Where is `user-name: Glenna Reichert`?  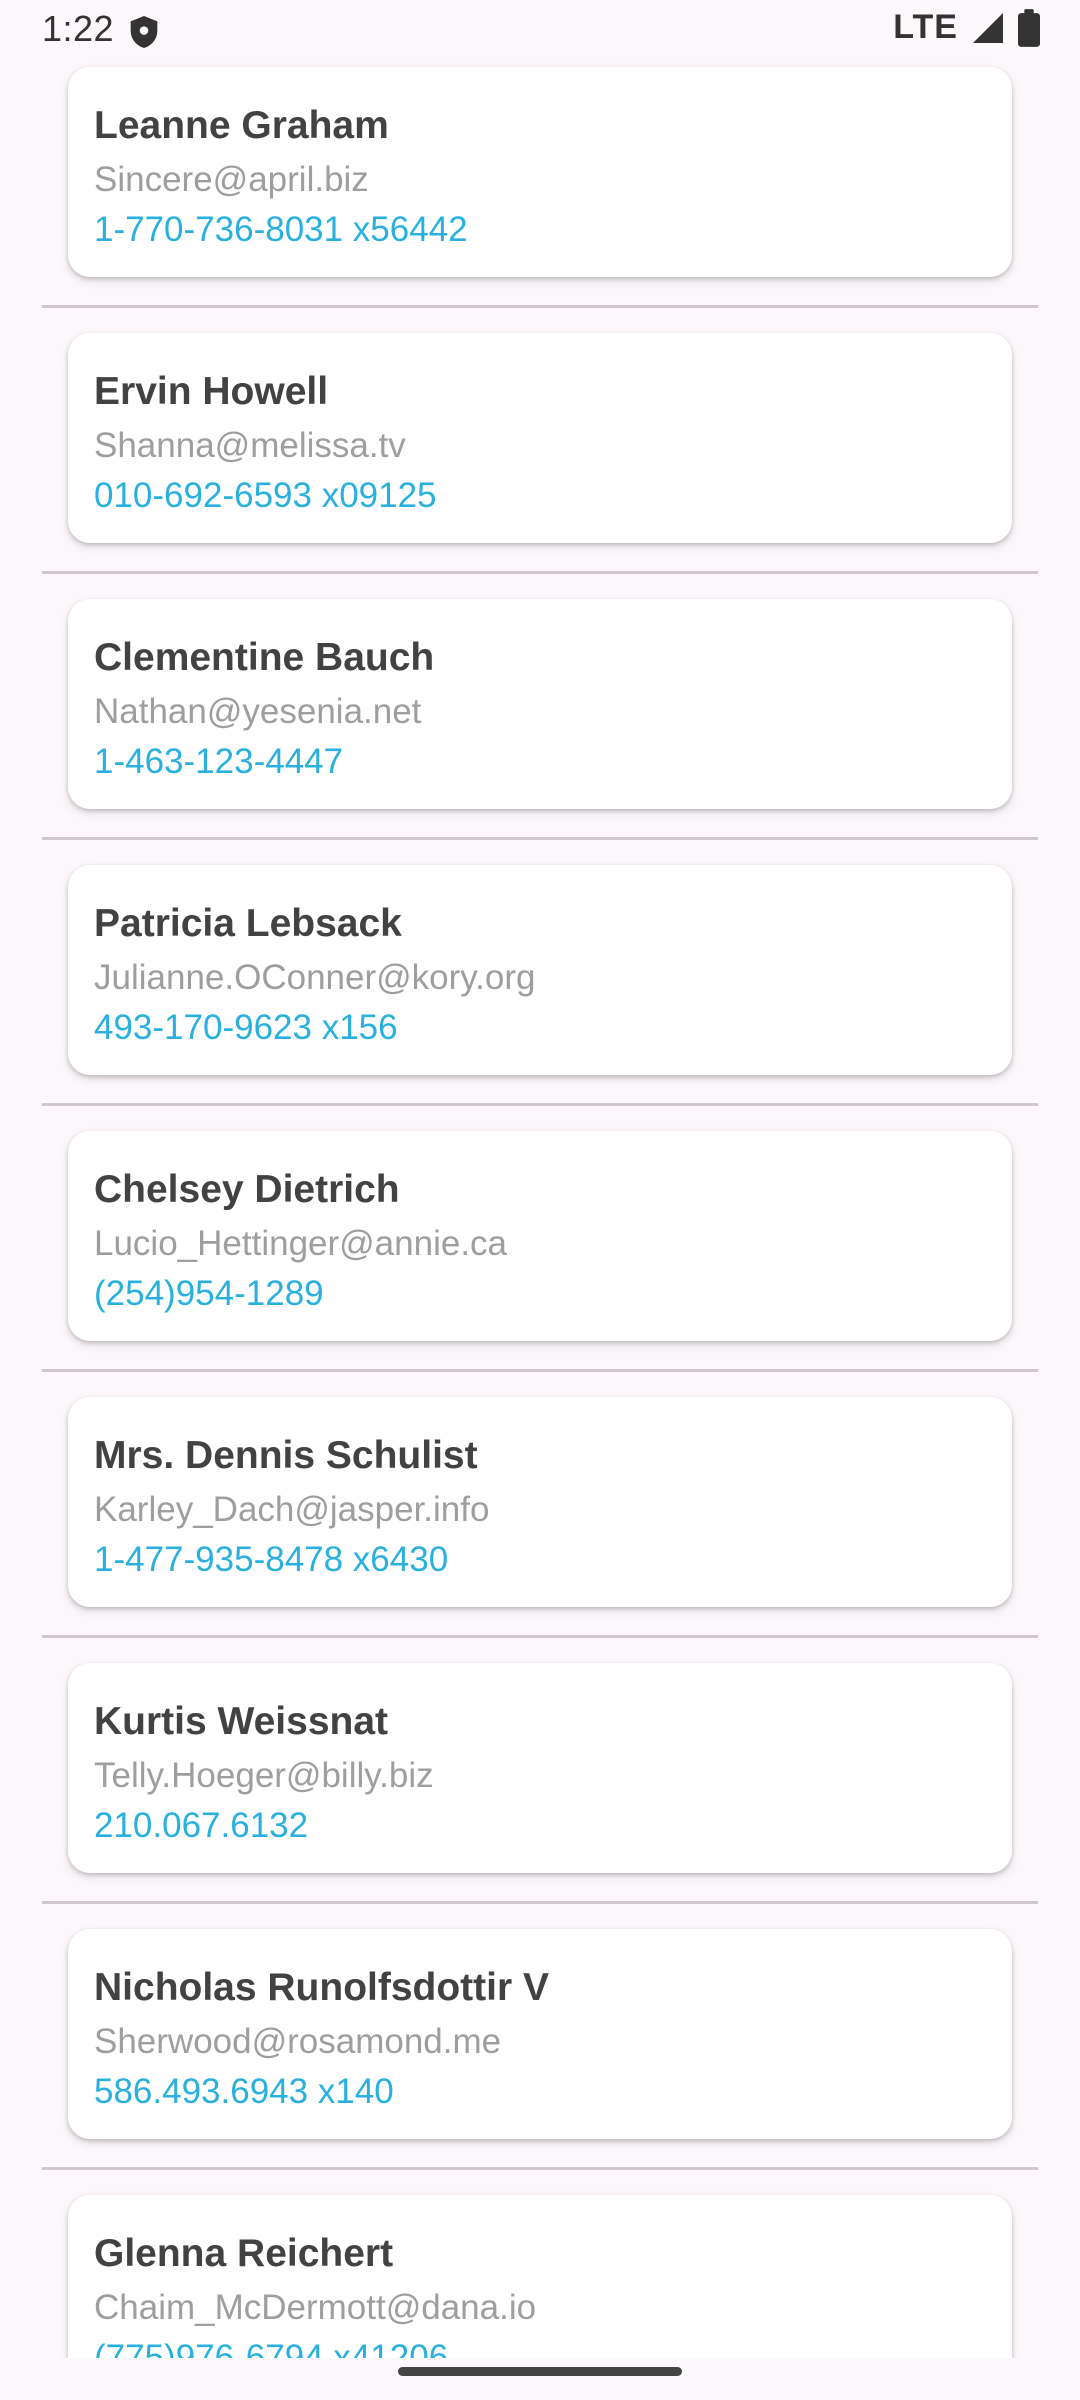
user-name: Glenna Reichert is located at coordinates (244, 2253).